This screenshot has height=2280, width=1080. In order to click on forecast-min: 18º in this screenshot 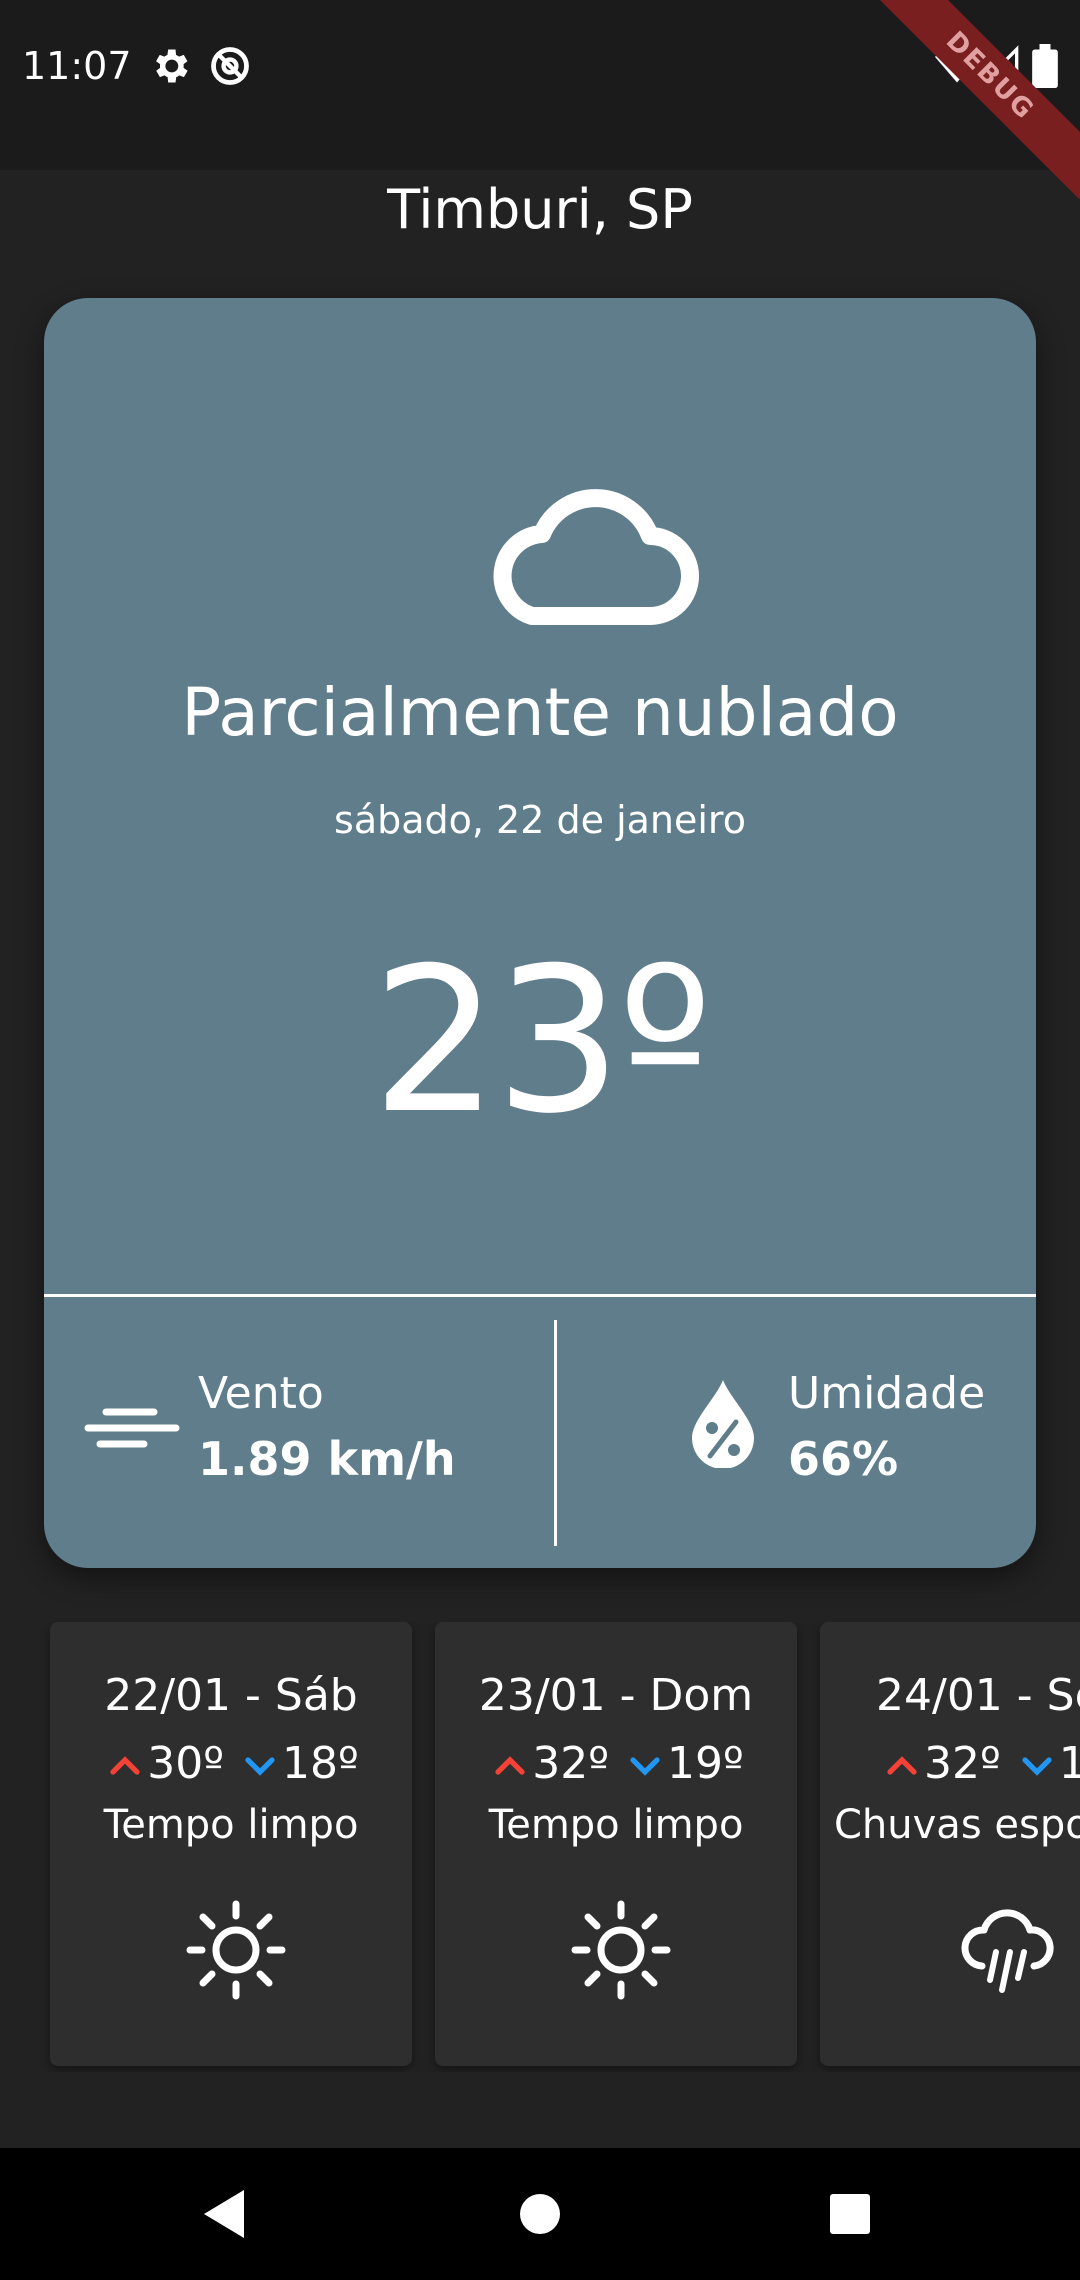, I will do `click(320, 1763)`.